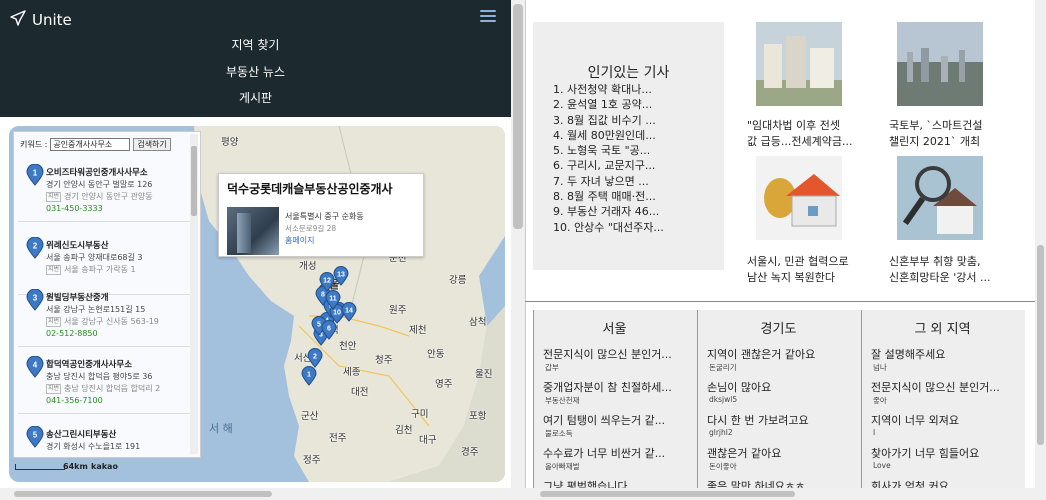 The width and height of the screenshot is (1046, 500). I want to click on svg-text: 2, so click(315, 357).